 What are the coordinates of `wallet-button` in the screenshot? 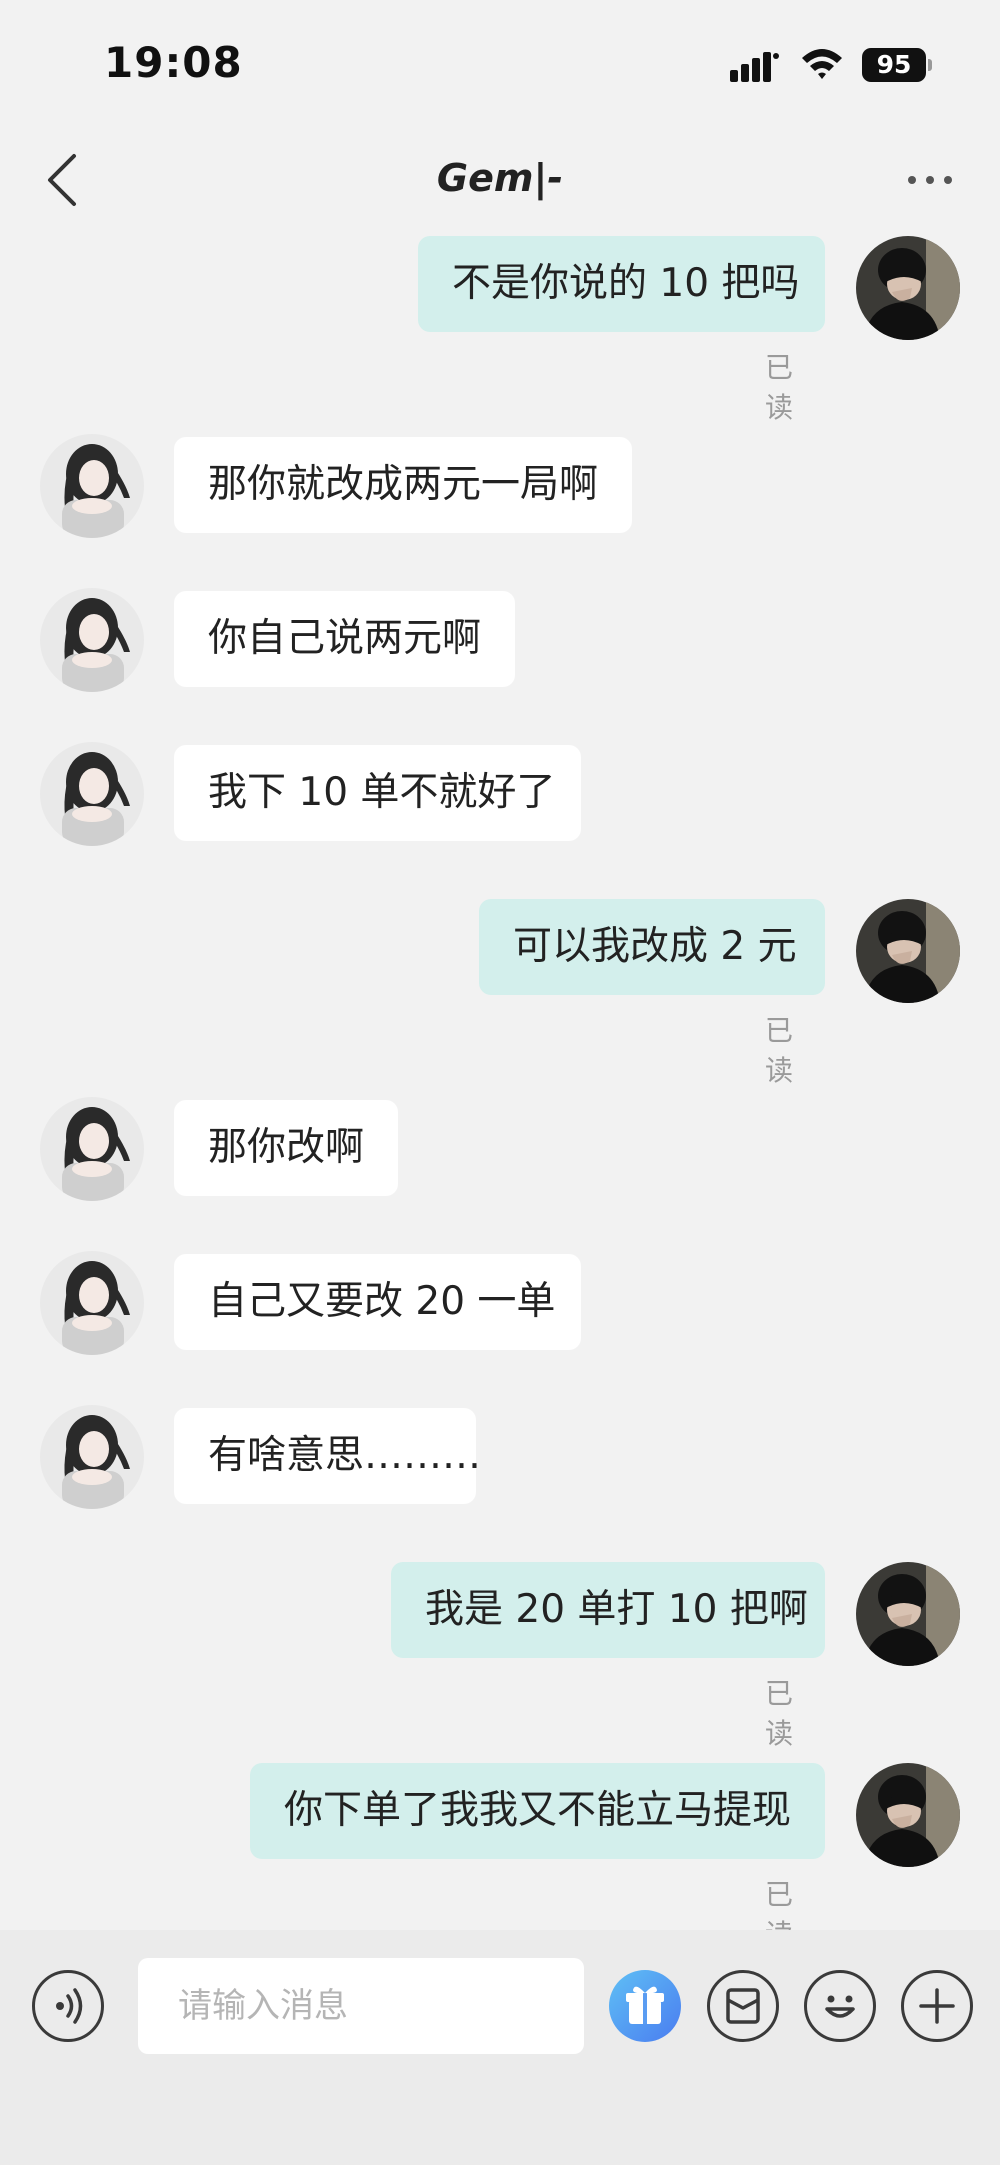 It's located at (743, 2006).